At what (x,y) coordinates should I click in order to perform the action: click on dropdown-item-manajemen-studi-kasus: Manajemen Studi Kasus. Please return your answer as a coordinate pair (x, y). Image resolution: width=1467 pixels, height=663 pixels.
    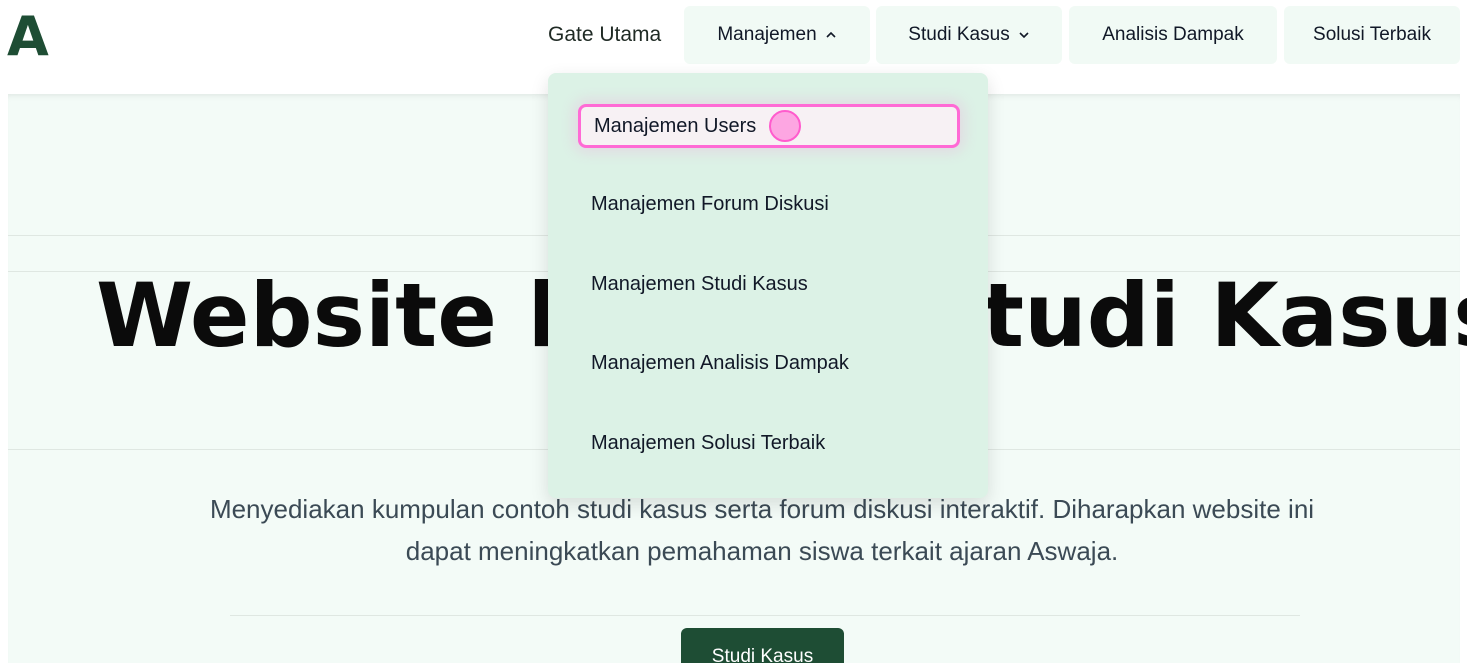
    Looking at the image, I should click on (768, 284).